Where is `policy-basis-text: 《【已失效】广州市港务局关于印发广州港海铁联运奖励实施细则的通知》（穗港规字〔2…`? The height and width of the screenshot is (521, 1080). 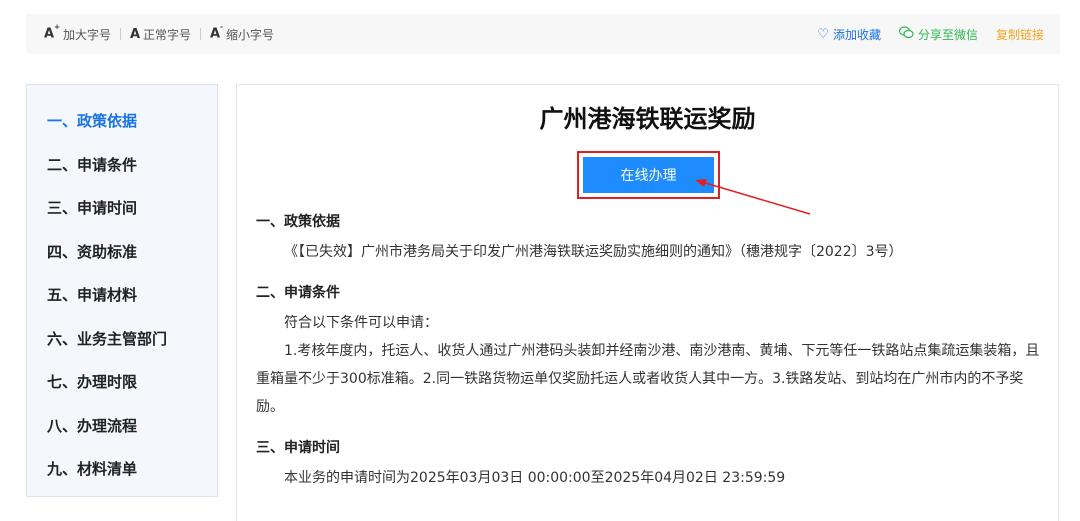 policy-basis-text: 《【已失效】广州市港务局关于印发广州港海铁联运奖励实施细则的通知》（穗港规字〔2… is located at coordinates (593, 252).